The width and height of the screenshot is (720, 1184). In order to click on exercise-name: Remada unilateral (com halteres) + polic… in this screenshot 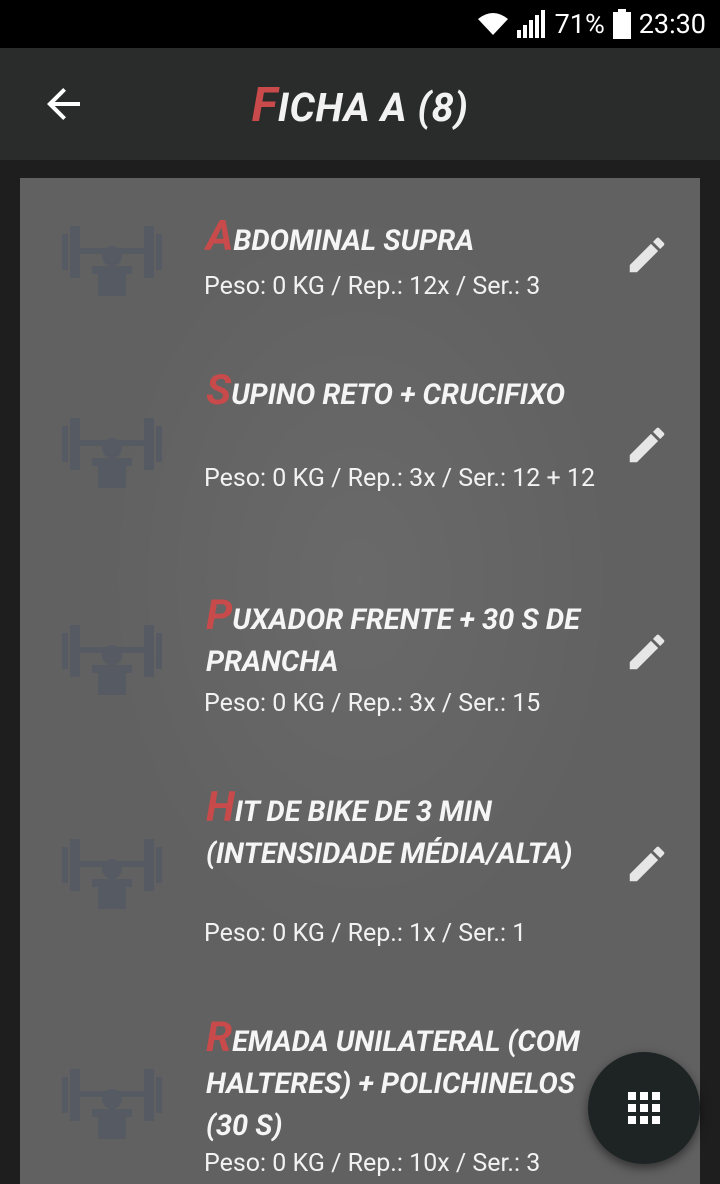, I will do `click(406, 1082)`.